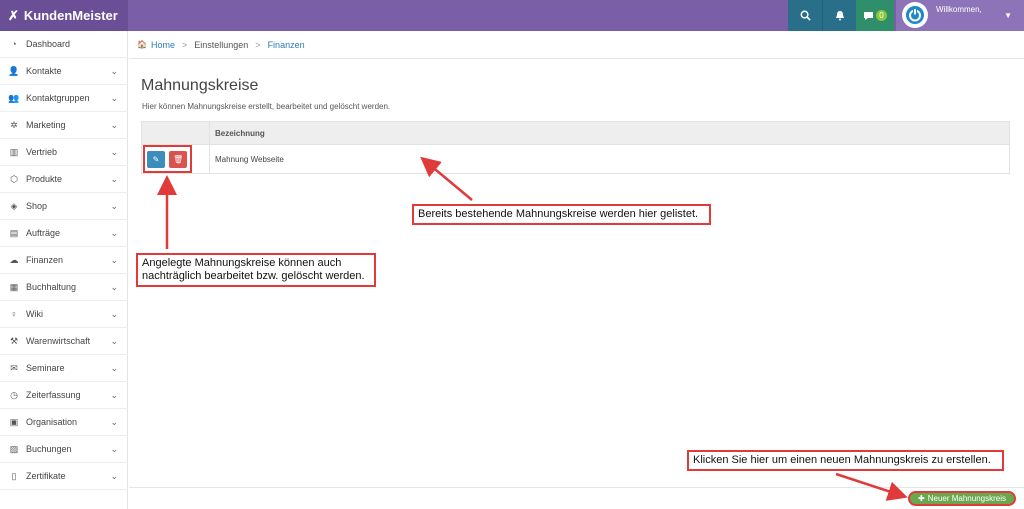  What do you see at coordinates (44, 71) in the screenshot?
I see `sidebar-item-label: Kontakte` at bounding box center [44, 71].